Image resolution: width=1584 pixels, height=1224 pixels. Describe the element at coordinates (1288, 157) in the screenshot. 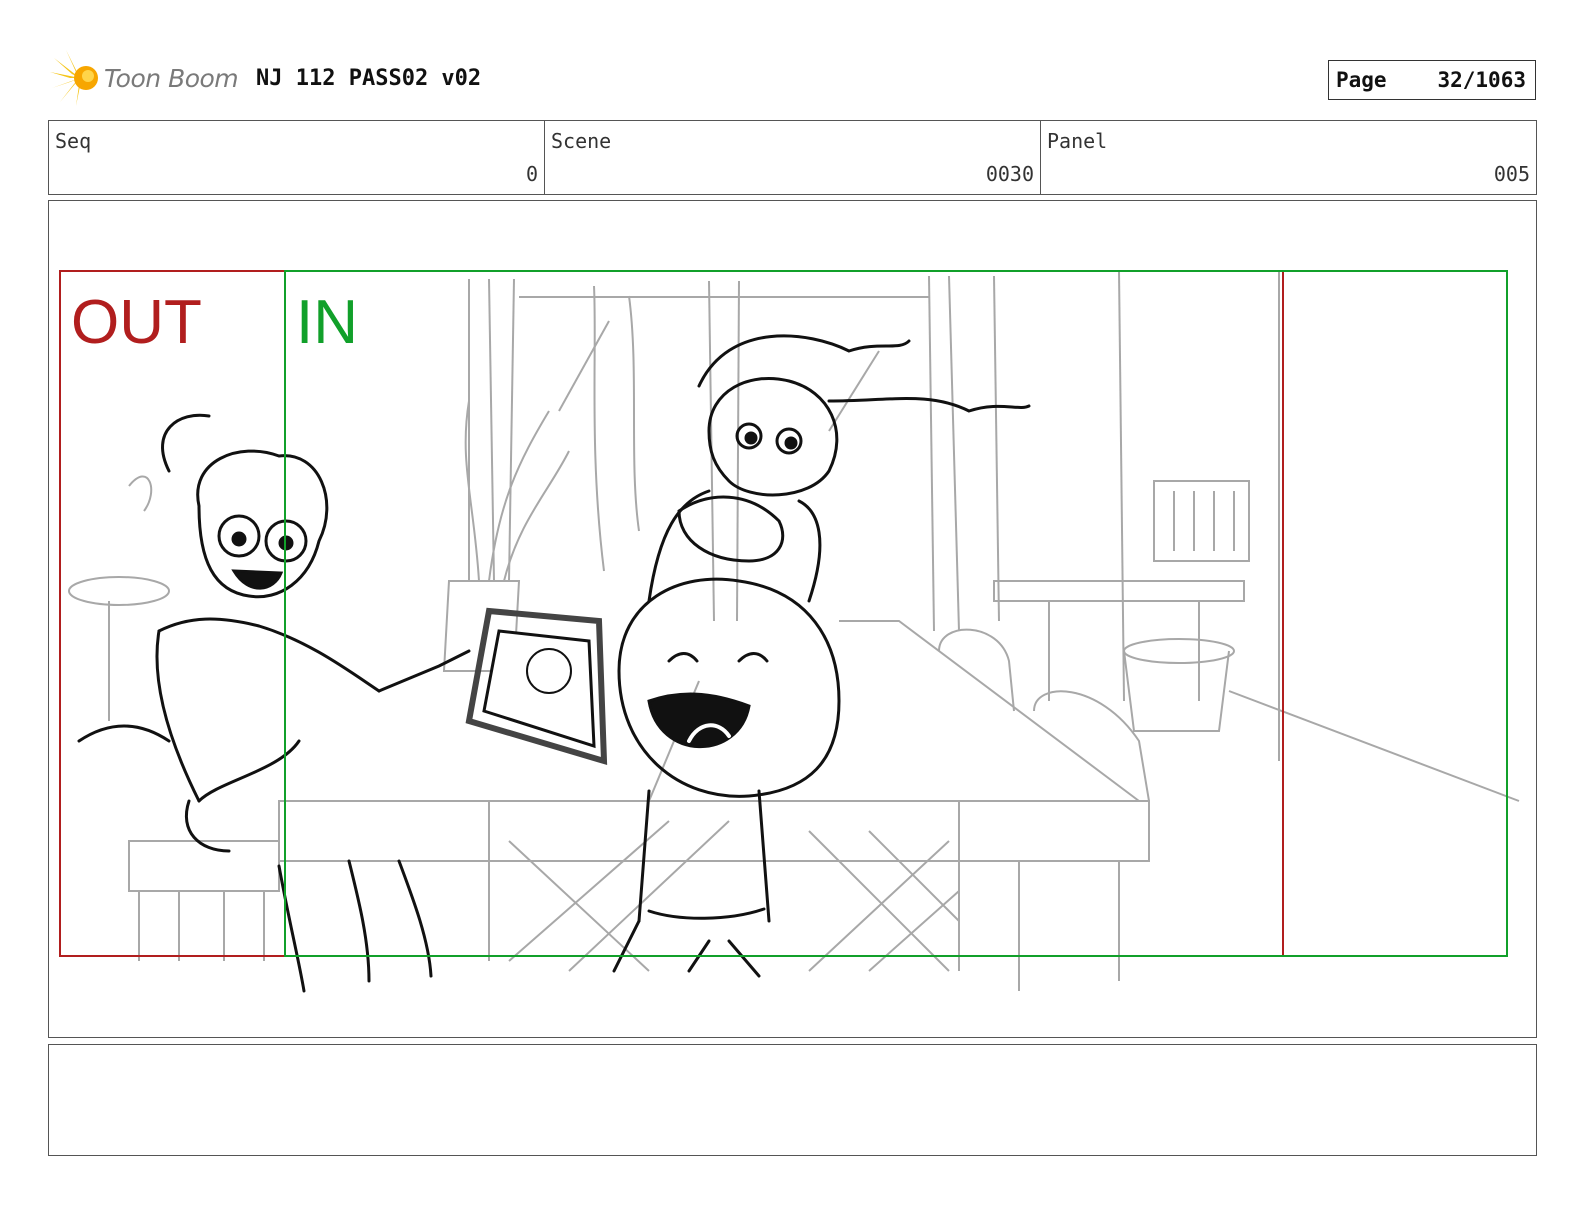

I see `panel-cell: Panel 005` at that location.